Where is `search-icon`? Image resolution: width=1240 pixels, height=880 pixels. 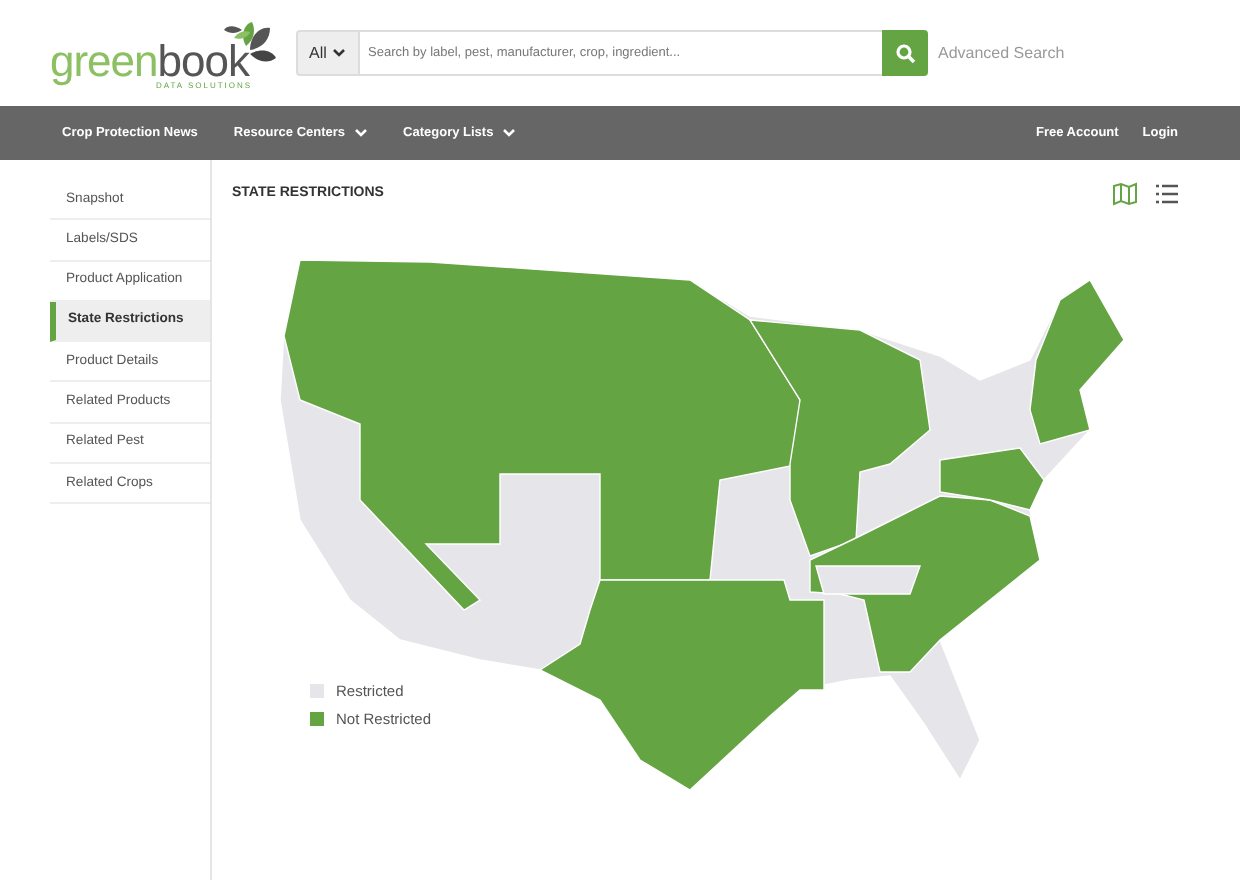 search-icon is located at coordinates (905, 53).